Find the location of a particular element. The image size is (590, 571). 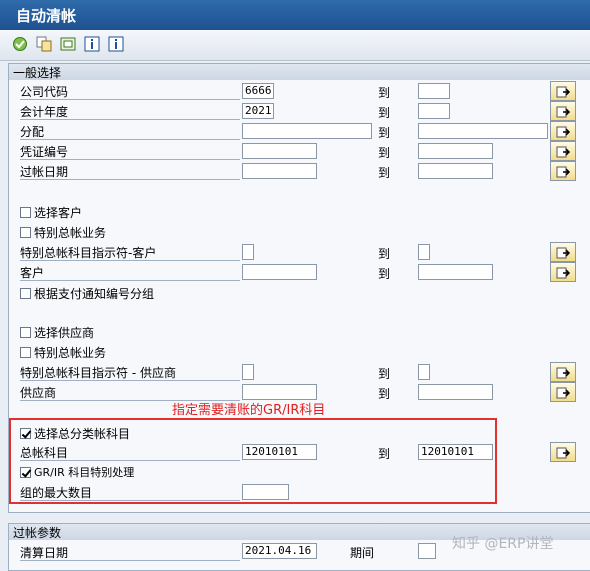

clearing-date-input: 2021.04.16 is located at coordinates (279, 551).